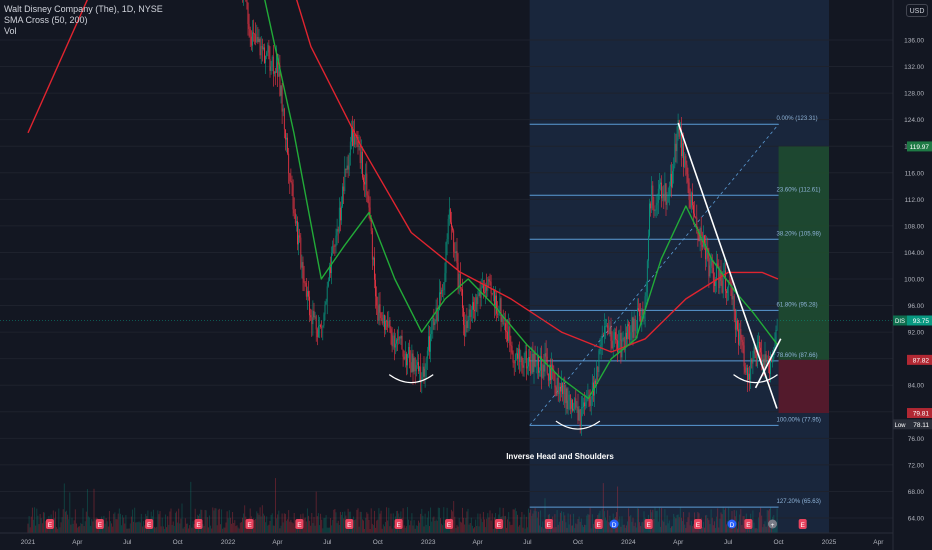 The image size is (932, 550). What do you see at coordinates (560, 456) in the screenshot?
I see `pattern-annotation: Inverse Head and Shoulders` at bounding box center [560, 456].